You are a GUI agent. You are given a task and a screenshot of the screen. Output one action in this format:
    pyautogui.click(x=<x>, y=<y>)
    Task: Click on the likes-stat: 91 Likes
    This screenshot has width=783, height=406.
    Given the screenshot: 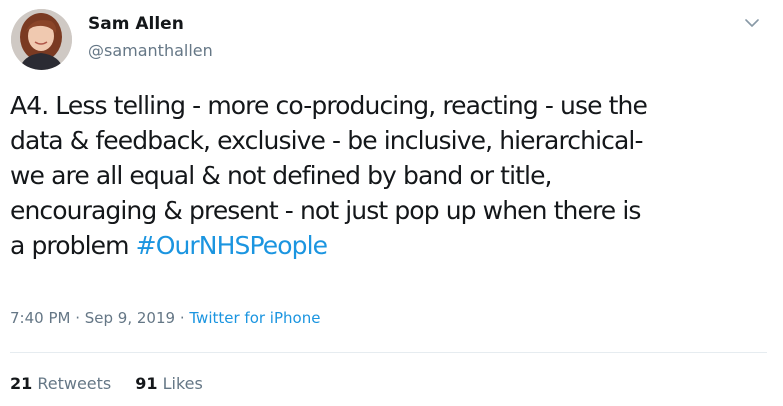 What is the action you would take?
    pyautogui.click(x=169, y=383)
    